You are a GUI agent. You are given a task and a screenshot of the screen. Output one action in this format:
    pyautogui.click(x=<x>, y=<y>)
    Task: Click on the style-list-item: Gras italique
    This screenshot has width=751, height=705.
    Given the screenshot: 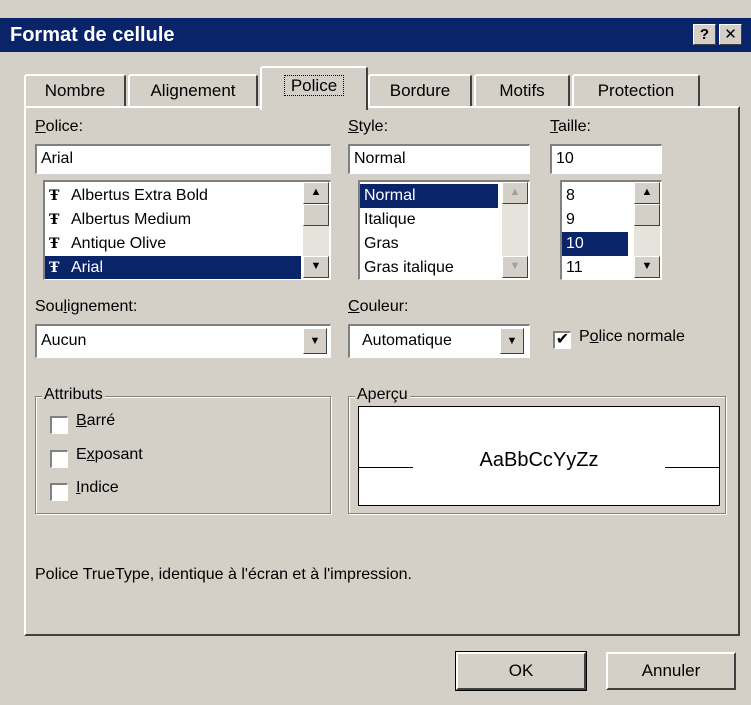 What is the action you would take?
    pyautogui.click(x=429, y=267)
    